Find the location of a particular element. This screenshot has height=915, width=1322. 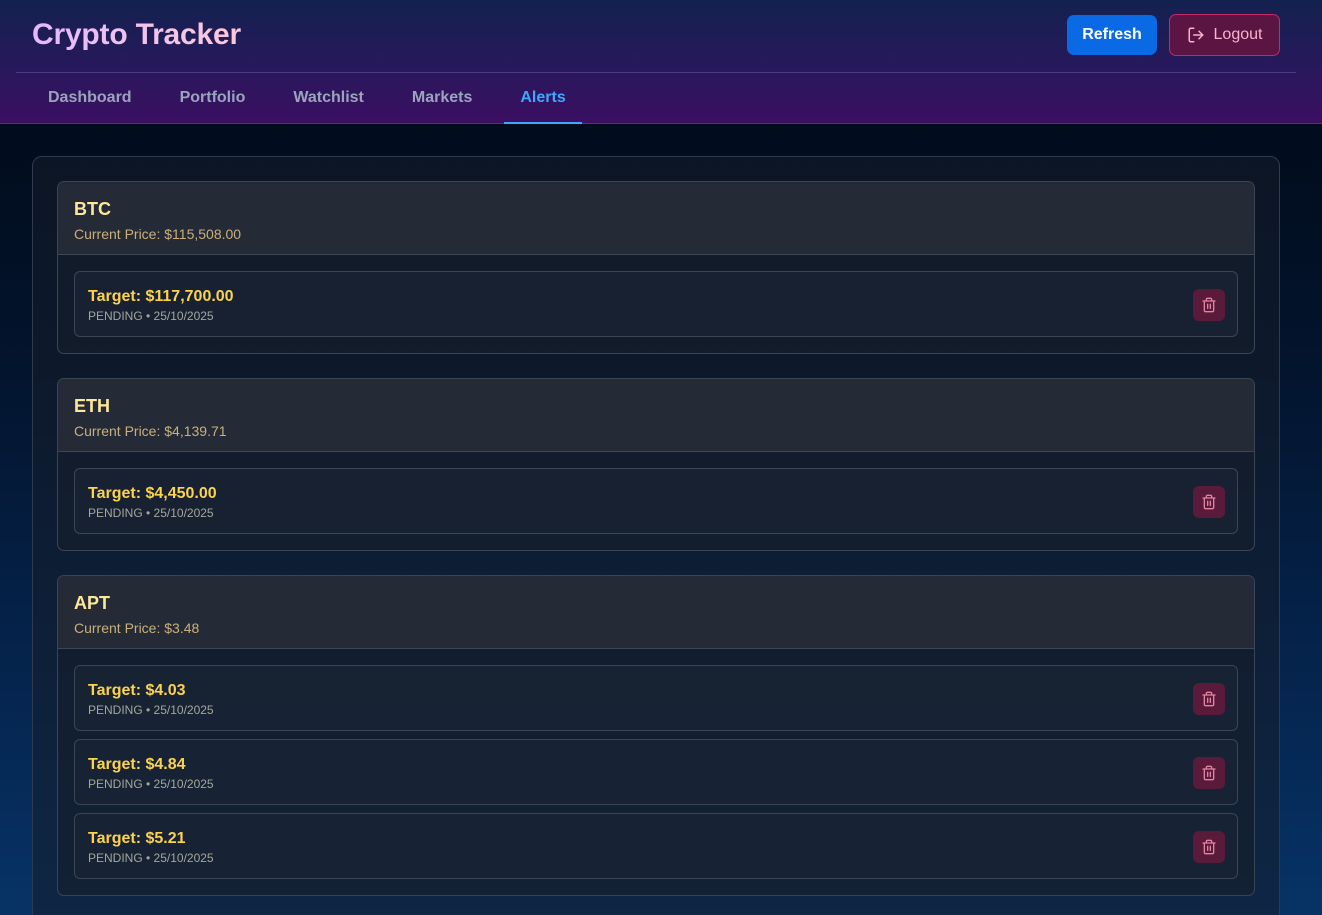

refresh-button: Refresh is located at coordinates (1112, 35).